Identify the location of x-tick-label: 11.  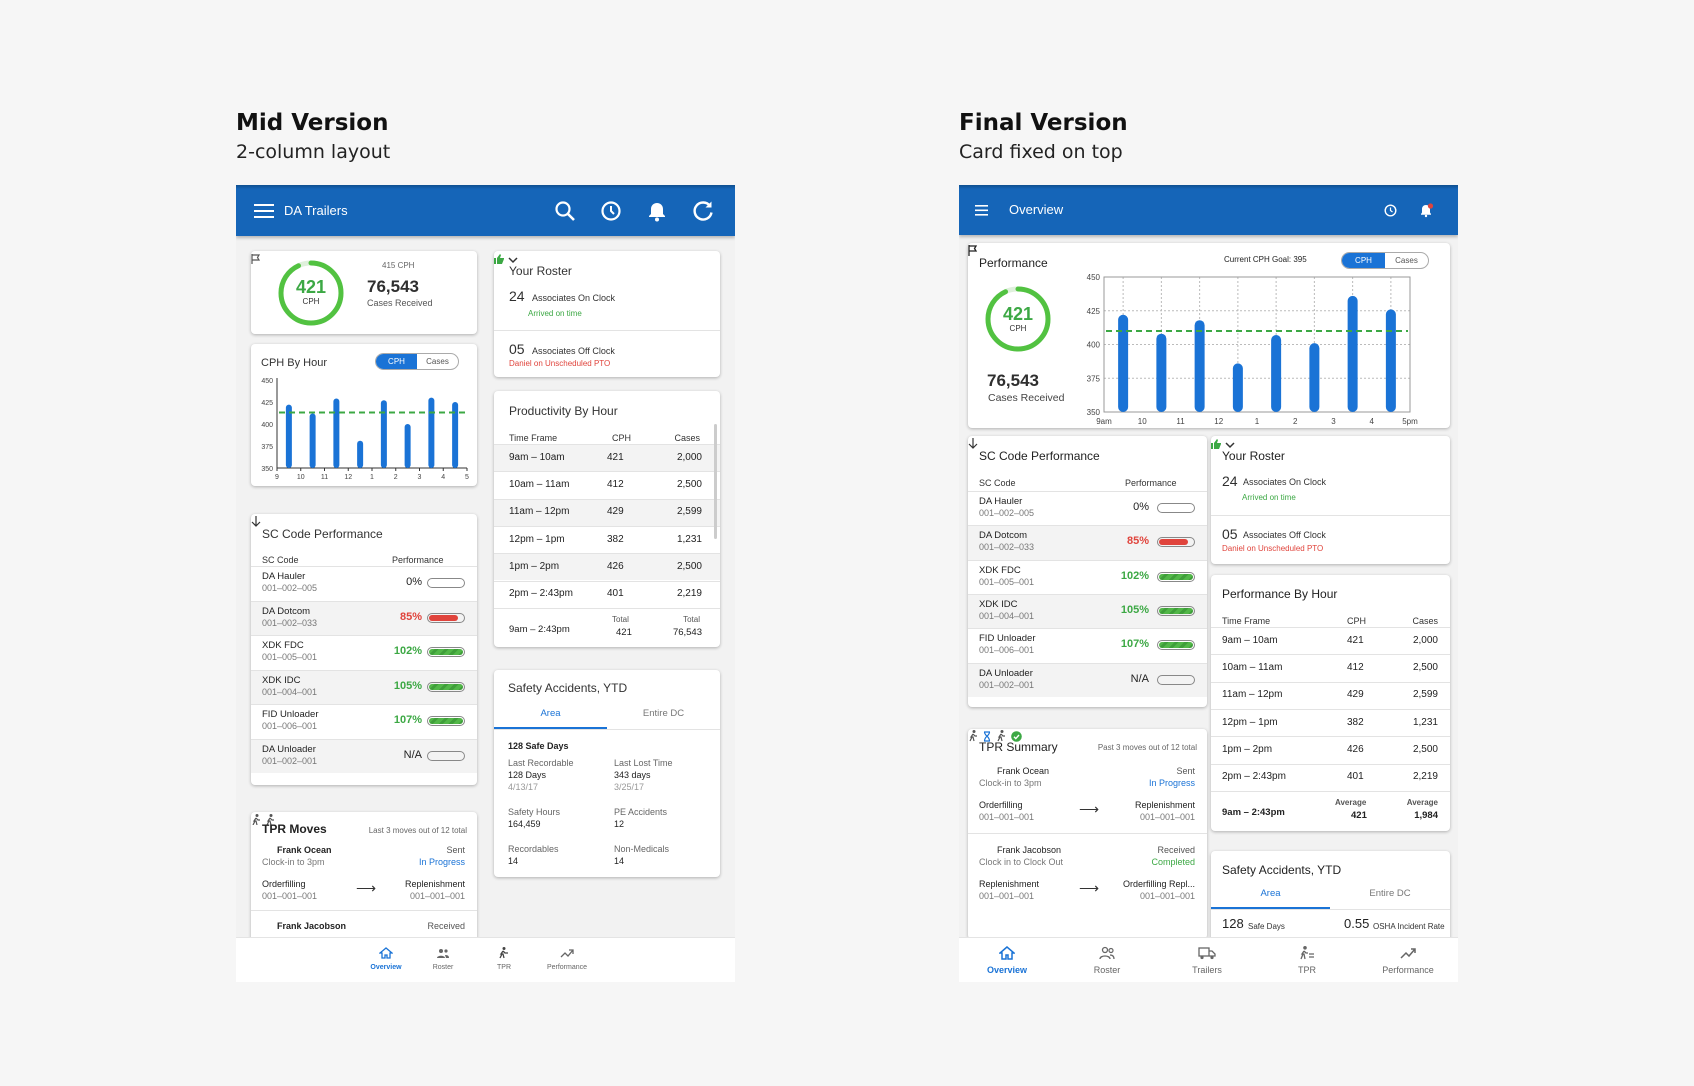
(1180, 421).